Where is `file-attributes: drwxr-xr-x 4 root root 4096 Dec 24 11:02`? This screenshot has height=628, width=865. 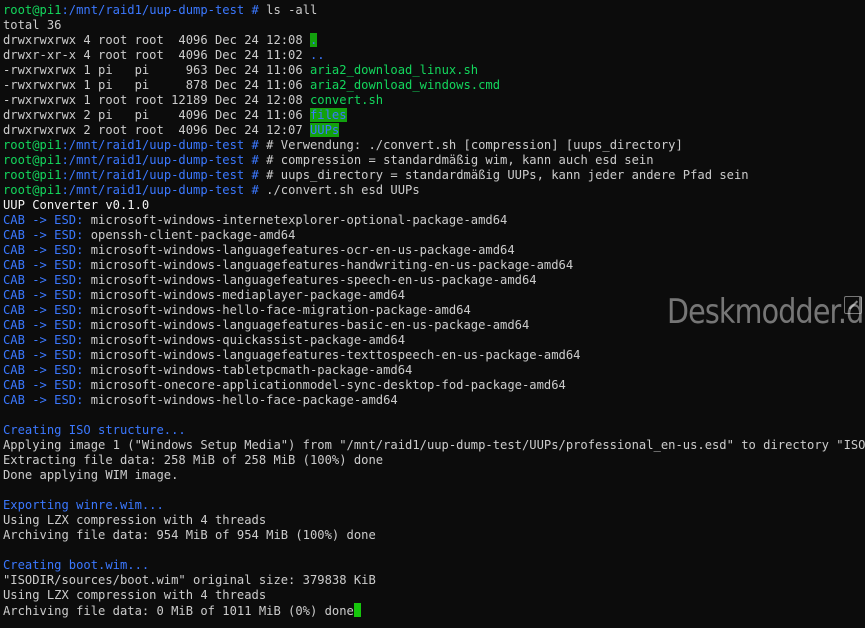
file-attributes: drwxr-xr-x 4 root root 4096 Dec 24 11:02 is located at coordinates (156, 55).